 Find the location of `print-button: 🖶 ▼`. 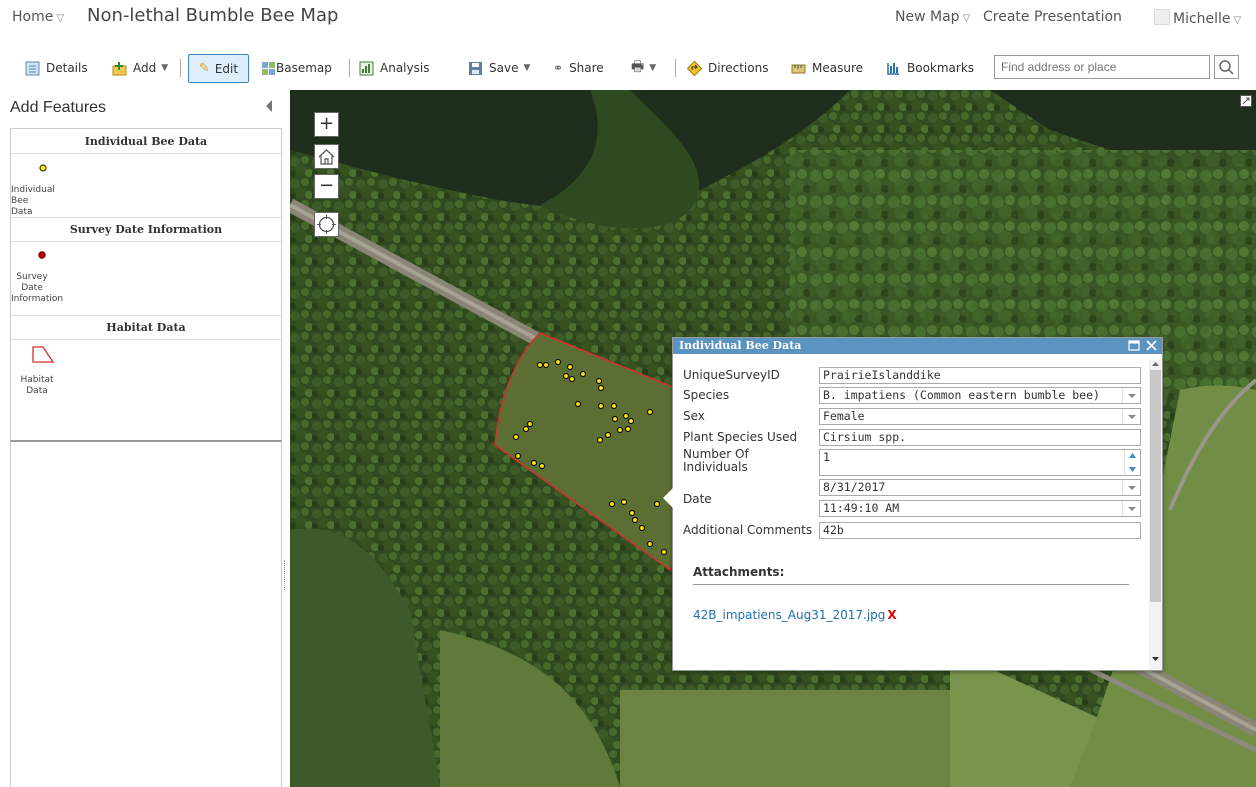

print-button: 🖶 ▼ is located at coordinates (643, 68).